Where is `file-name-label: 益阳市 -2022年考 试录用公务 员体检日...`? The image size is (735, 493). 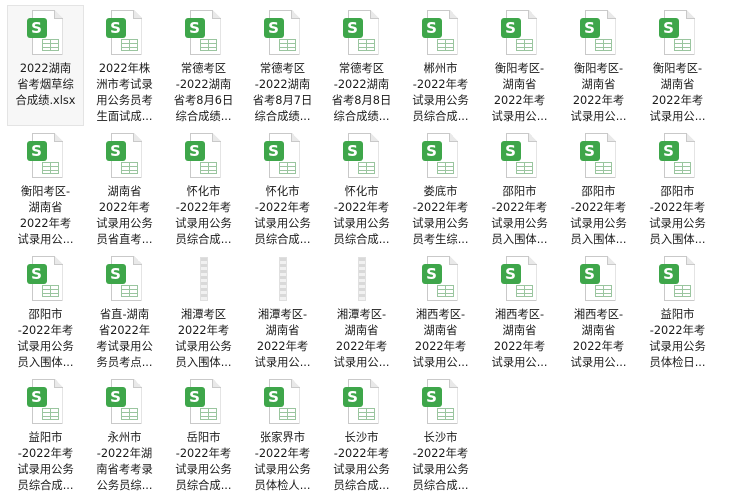
file-name-label: 益阳市 -2022年考 试录用公务 员体检日... is located at coordinates (677, 338).